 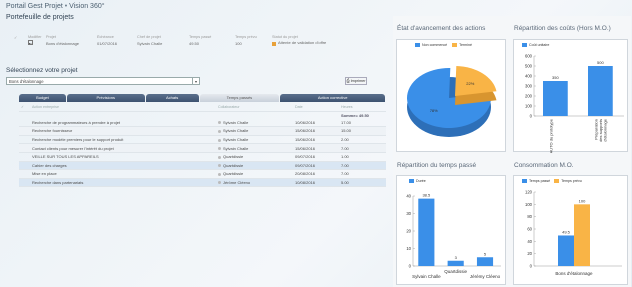 I want to click on portfolio-title: Portefeuille de projets, so click(x=40, y=17).